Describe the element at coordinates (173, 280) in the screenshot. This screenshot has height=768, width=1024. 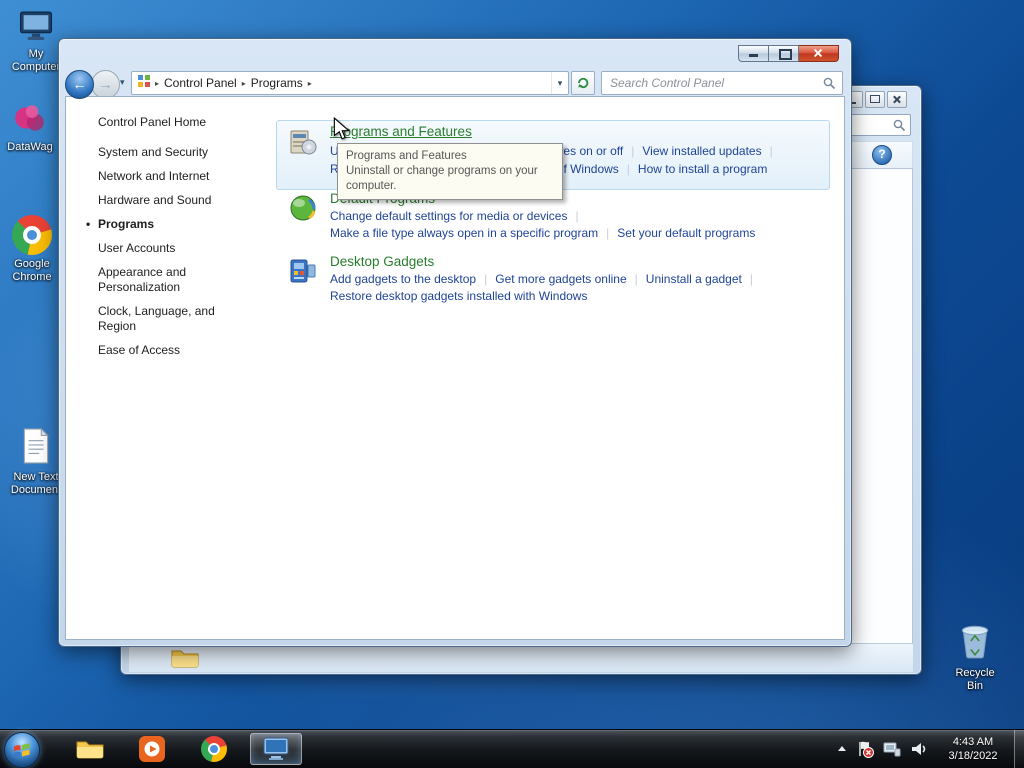
I see `sidebar-item-appearance-and-personalization: Appearance and Personalization` at that location.